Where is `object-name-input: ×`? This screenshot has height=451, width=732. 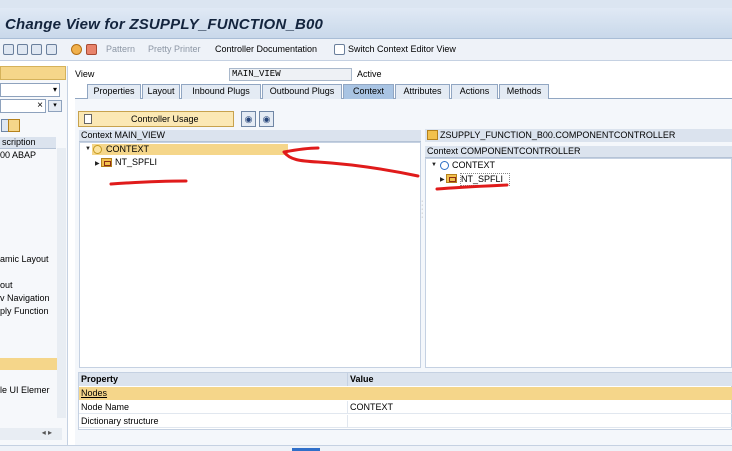 object-name-input: × is located at coordinates (23, 106).